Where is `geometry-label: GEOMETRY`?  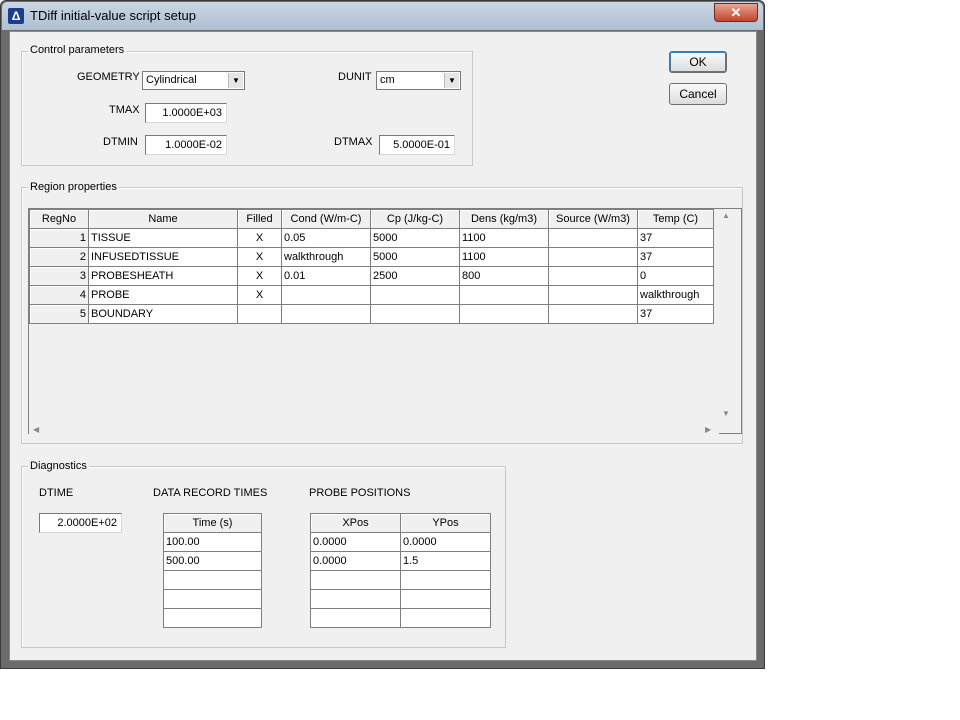
geometry-label: GEOMETRY is located at coordinates (108, 77).